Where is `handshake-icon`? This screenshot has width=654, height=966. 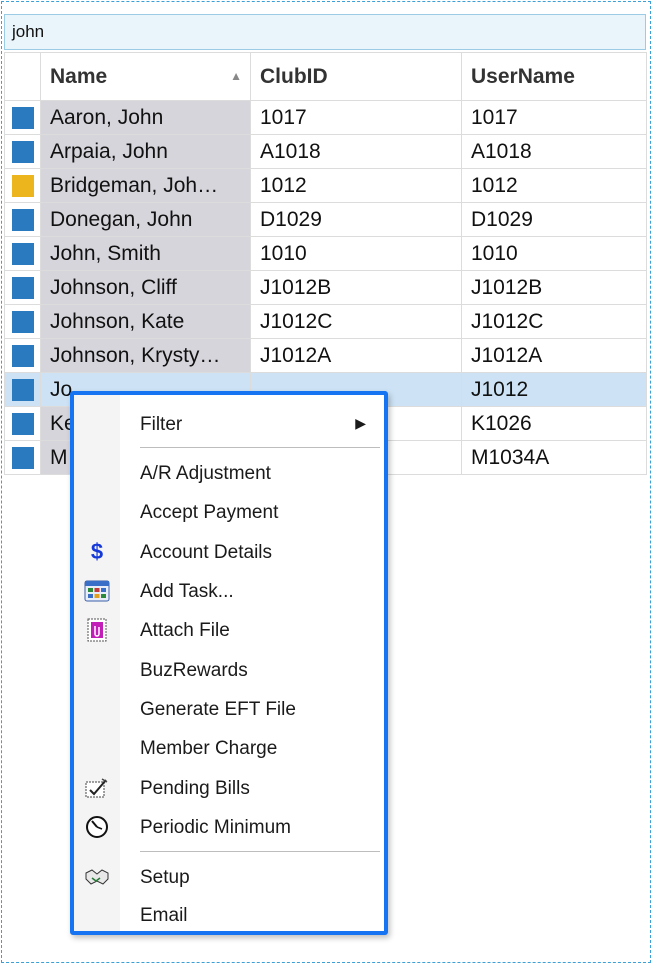
handshake-icon is located at coordinates (97, 877).